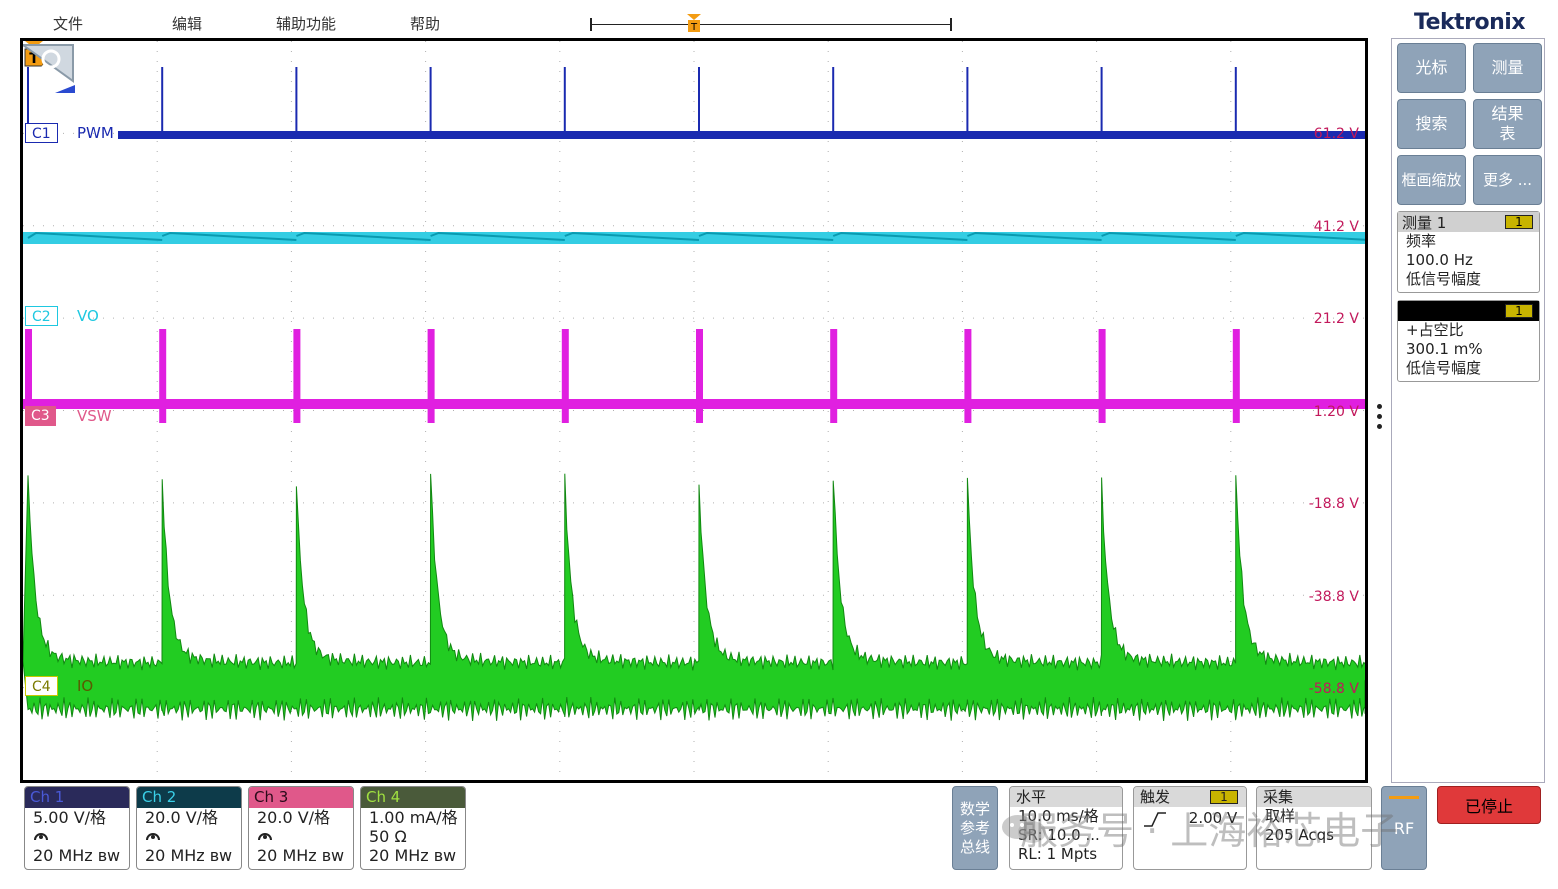  I want to click on measurement-1-value: 100.0 Hz, so click(1439, 260).